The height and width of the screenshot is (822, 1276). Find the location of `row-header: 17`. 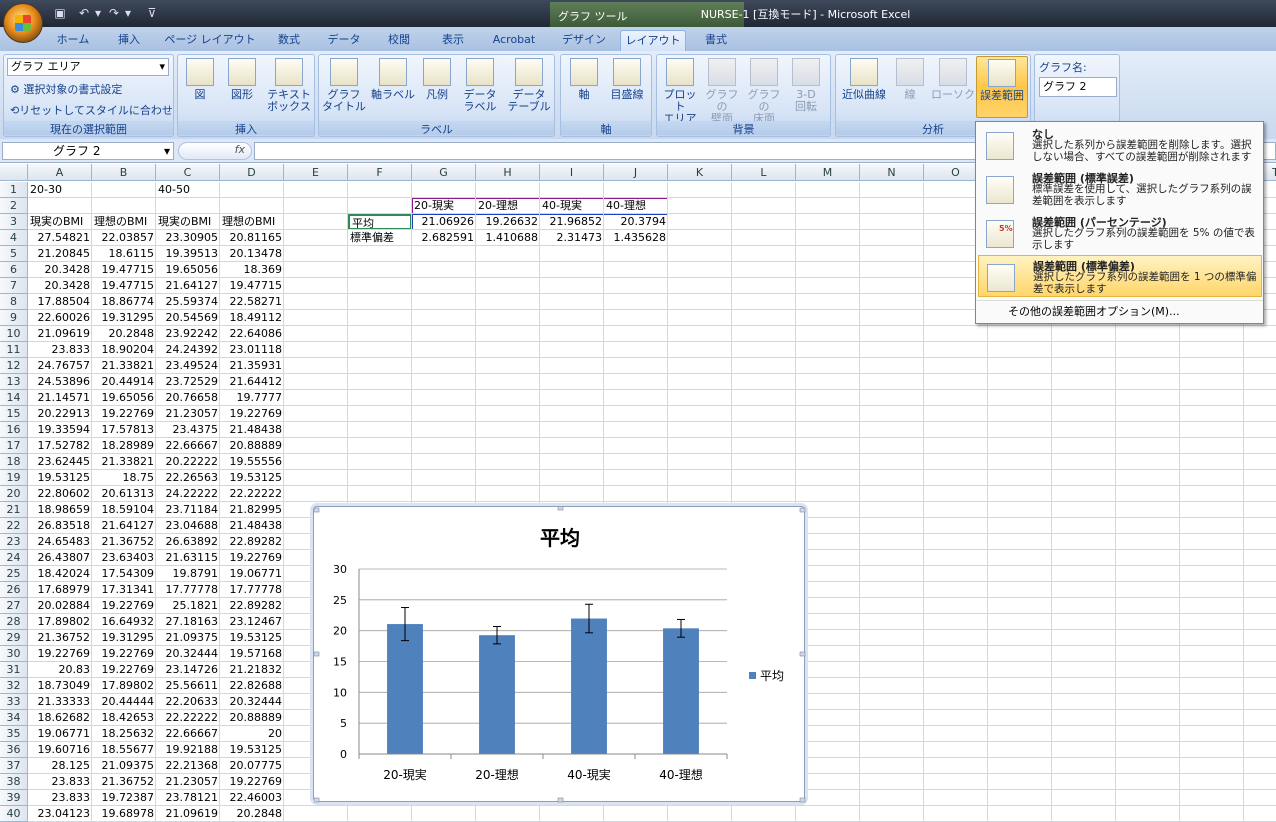

row-header: 17 is located at coordinates (14, 446).